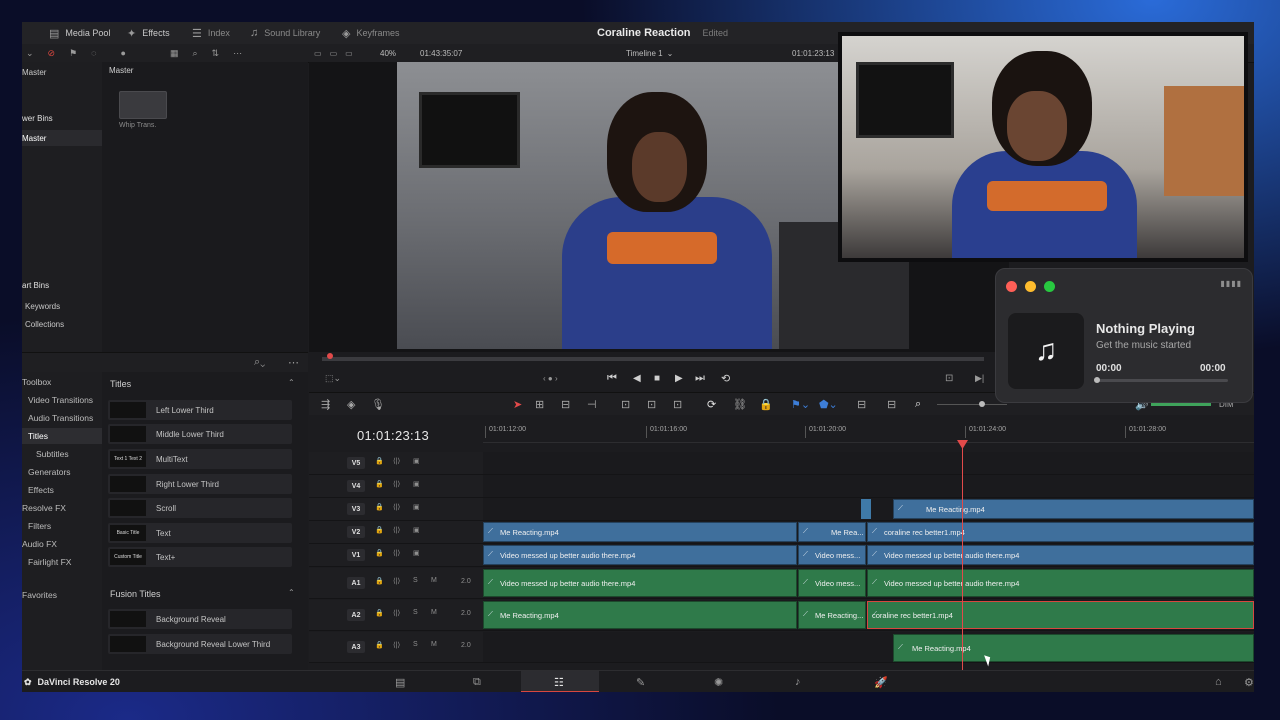 This screenshot has width=1280, height=720. I want to click on clip-v3-me-reacting: Me Reacting.mp4, so click(1073, 509).